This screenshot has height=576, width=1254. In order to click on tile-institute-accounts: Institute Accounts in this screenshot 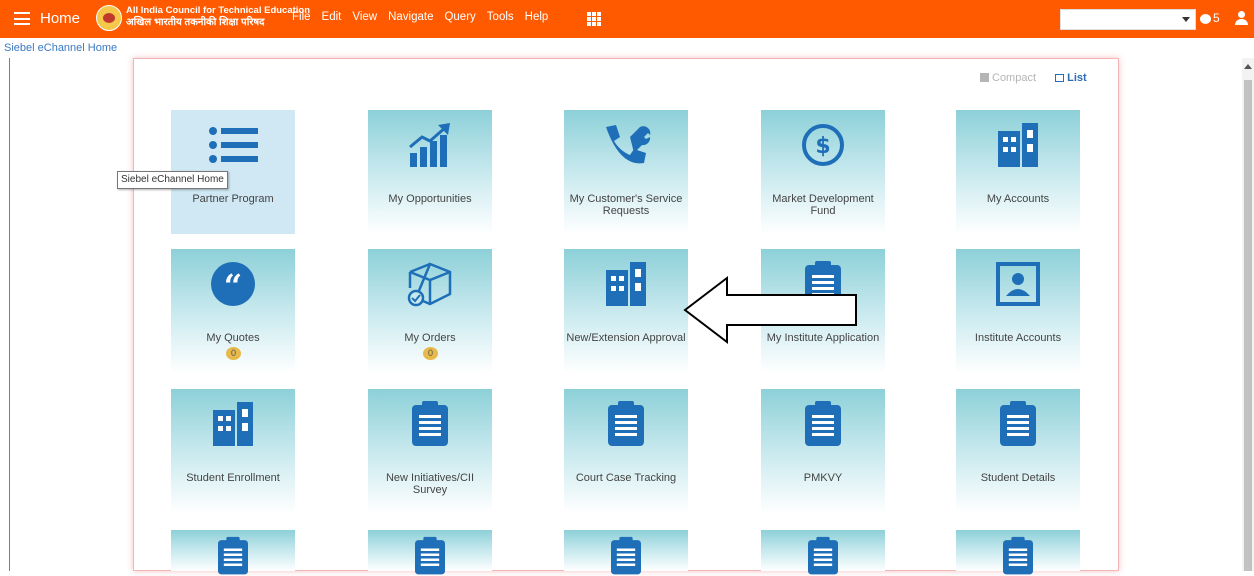, I will do `click(1018, 311)`.